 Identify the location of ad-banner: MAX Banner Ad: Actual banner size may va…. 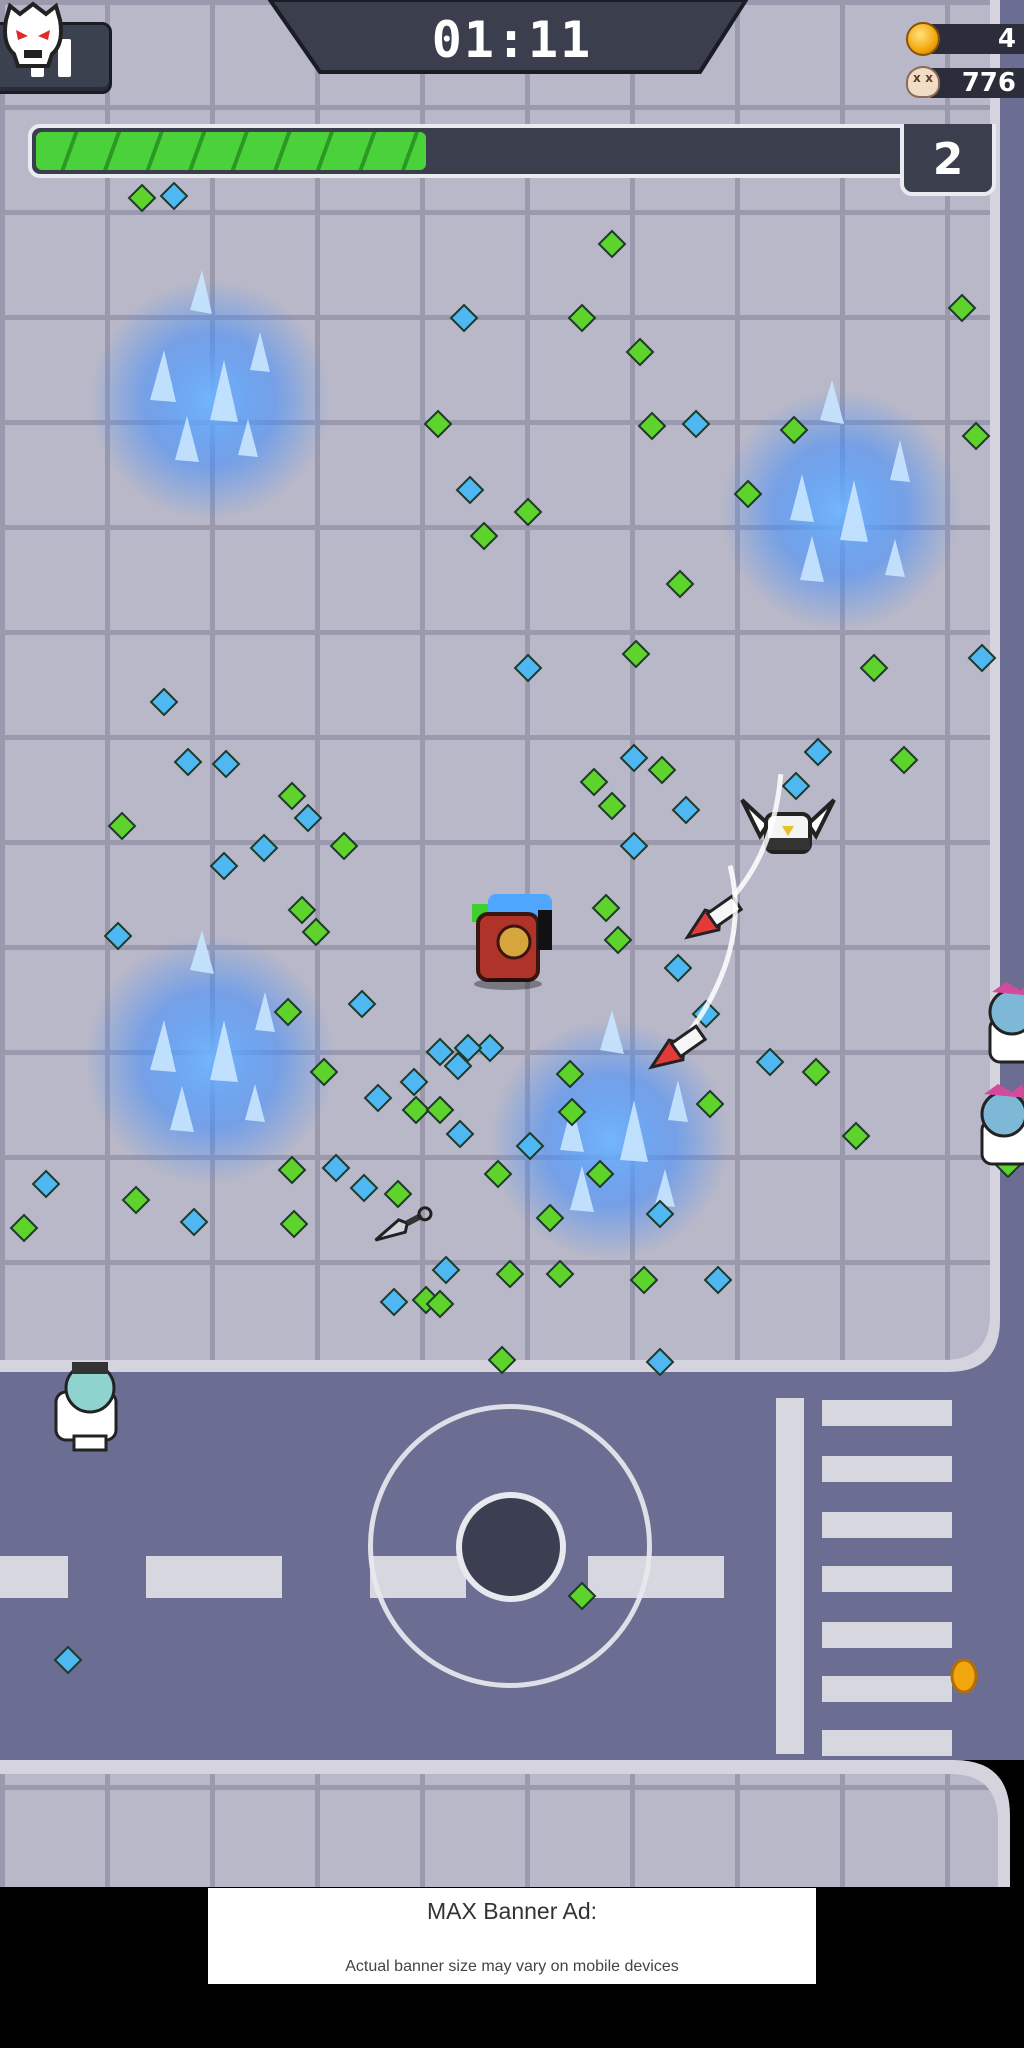
(512, 1936).